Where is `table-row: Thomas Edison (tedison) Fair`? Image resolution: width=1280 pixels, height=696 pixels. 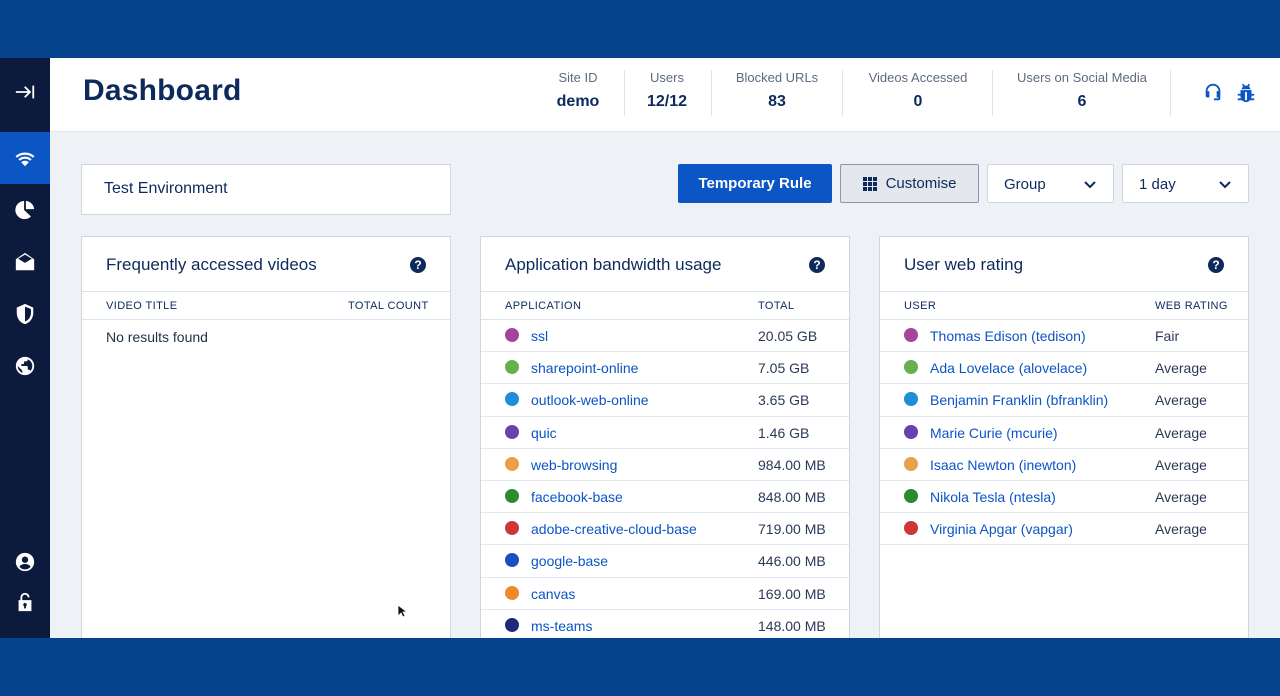
table-row: Thomas Edison (tedison) Fair is located at coordinates (1064, 336).